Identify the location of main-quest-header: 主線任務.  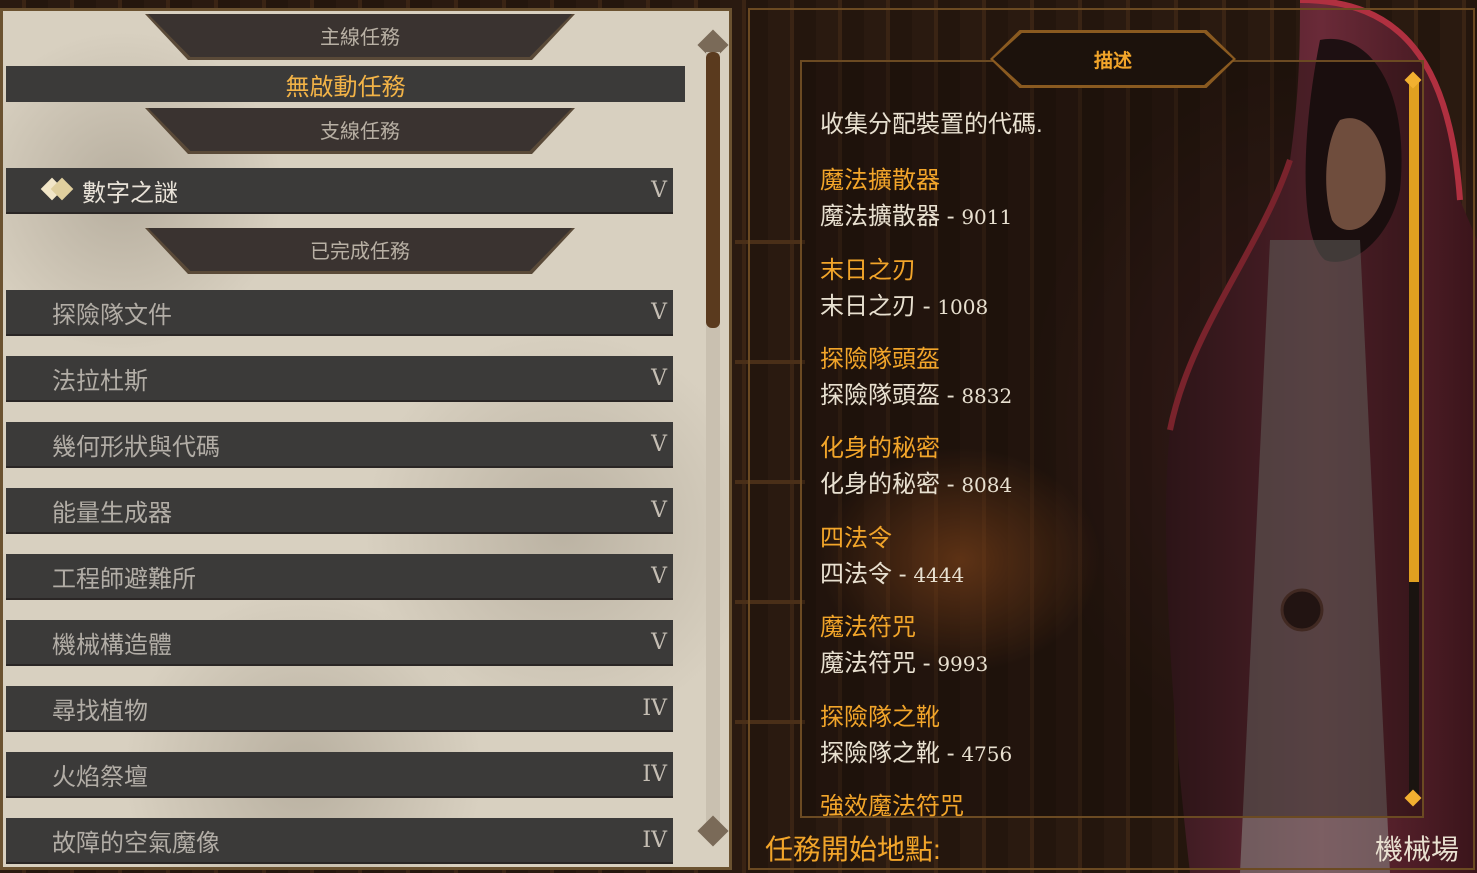
(360, 37).